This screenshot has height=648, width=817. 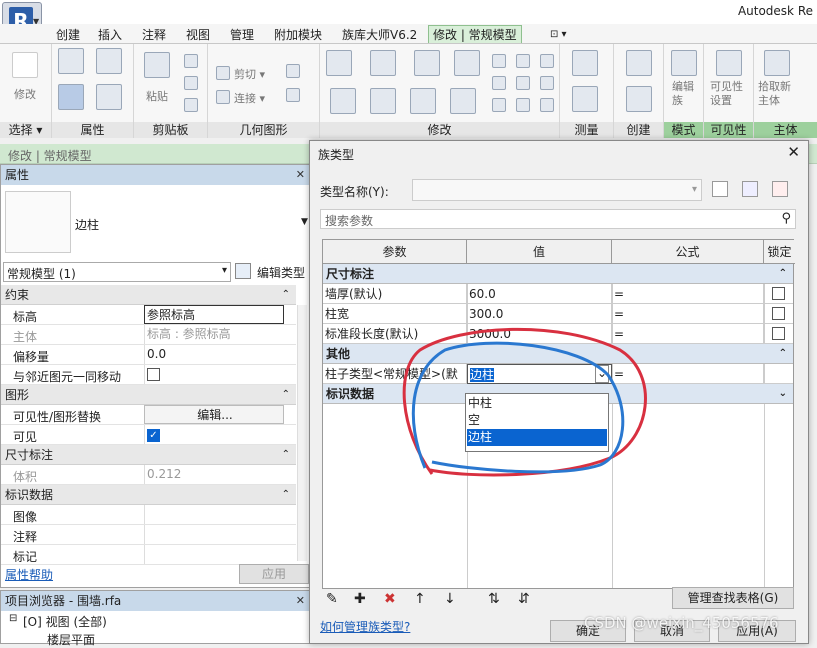 What do you see at coordinates (681, 623) in the screenshot?
I see `watermark: CSDN @weixin_45056576` at bounding box center [681, 623].